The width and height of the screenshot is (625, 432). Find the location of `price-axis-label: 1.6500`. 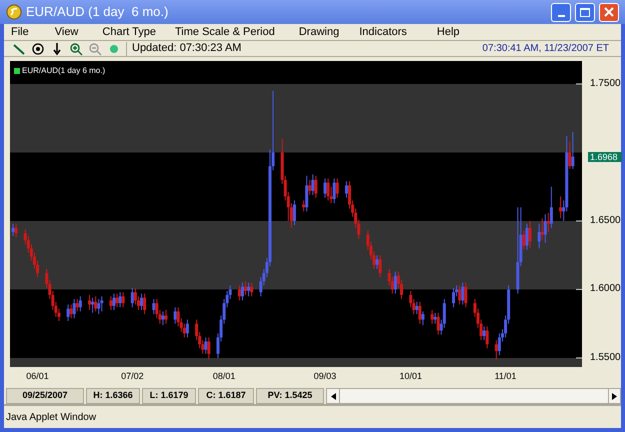

price-axis-label: 1.6500 is located at coordinates (605, 220).